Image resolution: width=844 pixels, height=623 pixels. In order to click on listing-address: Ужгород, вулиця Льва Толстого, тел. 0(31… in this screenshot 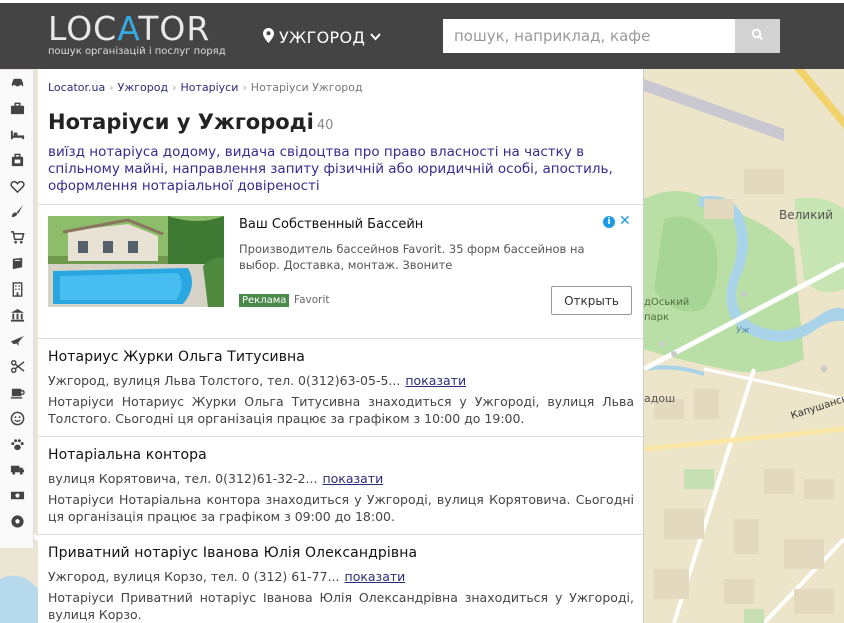, I will do `click(257, 380)`.